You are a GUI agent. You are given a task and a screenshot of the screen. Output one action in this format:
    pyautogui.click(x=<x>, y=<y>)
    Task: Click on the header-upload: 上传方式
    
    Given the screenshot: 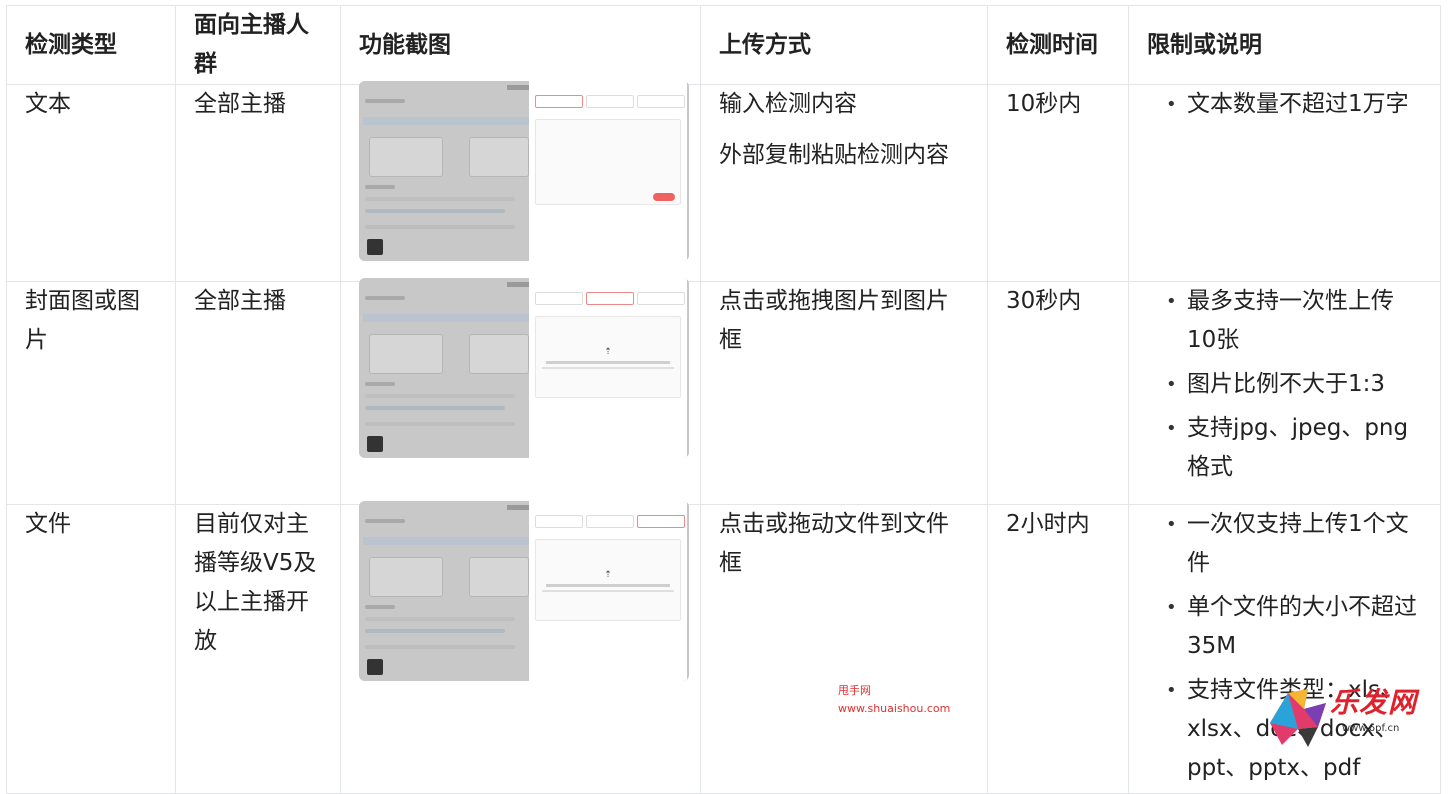 What is the action you would take?
    pyautogui.click(x=844, y=45)
    